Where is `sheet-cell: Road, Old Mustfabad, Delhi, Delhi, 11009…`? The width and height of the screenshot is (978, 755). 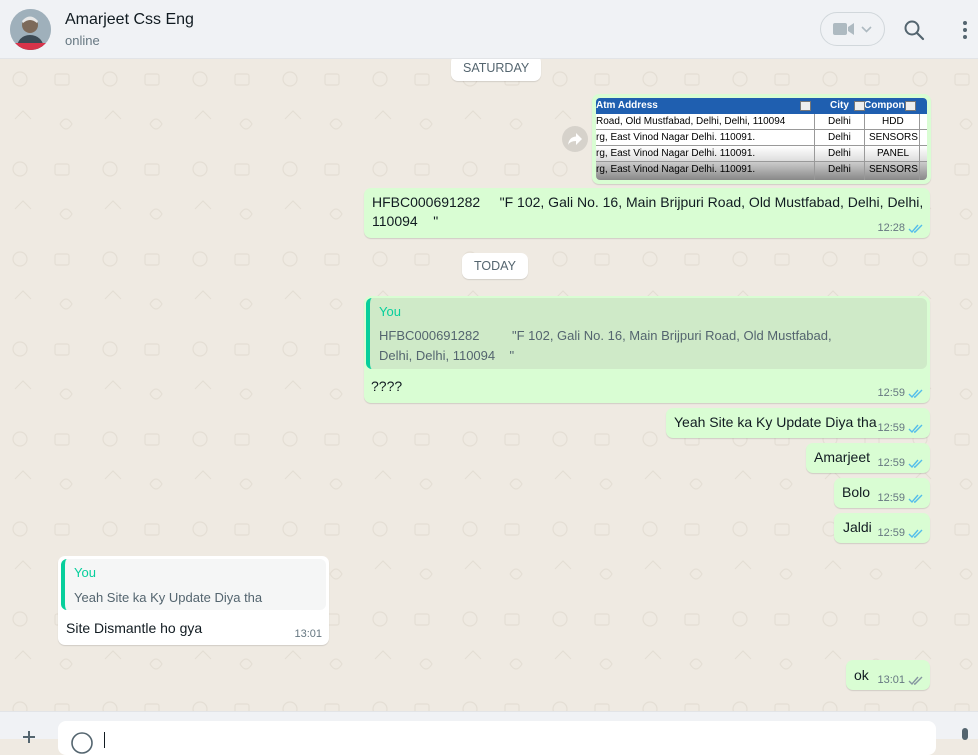 sheet-cell: Road, Old Mustfabad, Delhi, Delhi, 11009… is located at coordinates (691, 121).